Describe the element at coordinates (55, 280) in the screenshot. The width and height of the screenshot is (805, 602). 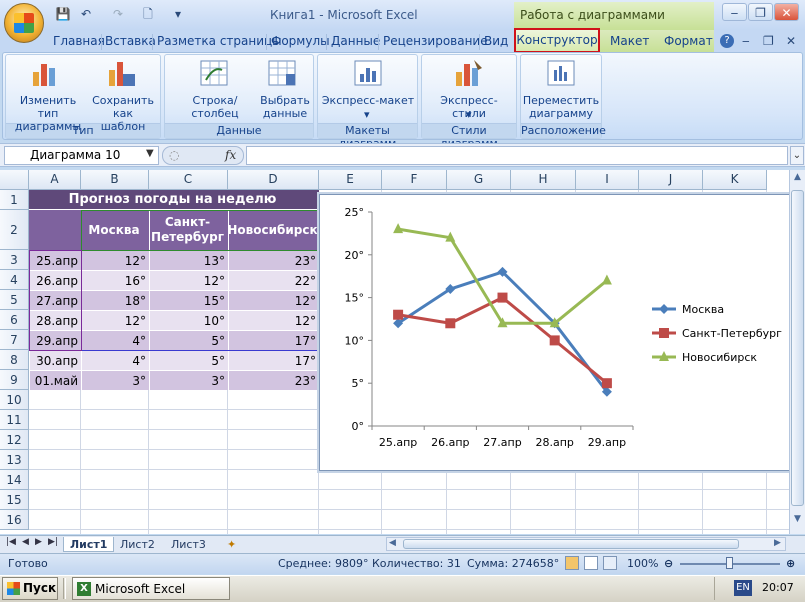
I see `date-cell: 26.апр` at that location.